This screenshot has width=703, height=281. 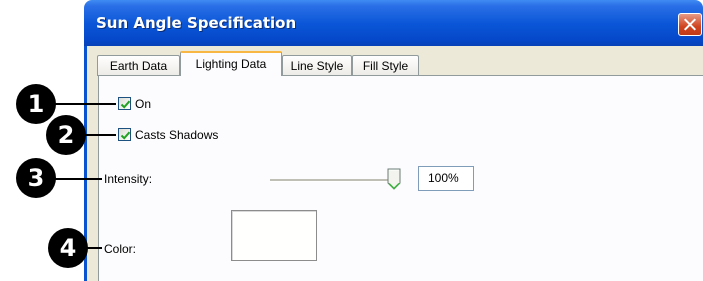 I want to click on tab-earth-data: Earth Data, so click(x=138, y=65).